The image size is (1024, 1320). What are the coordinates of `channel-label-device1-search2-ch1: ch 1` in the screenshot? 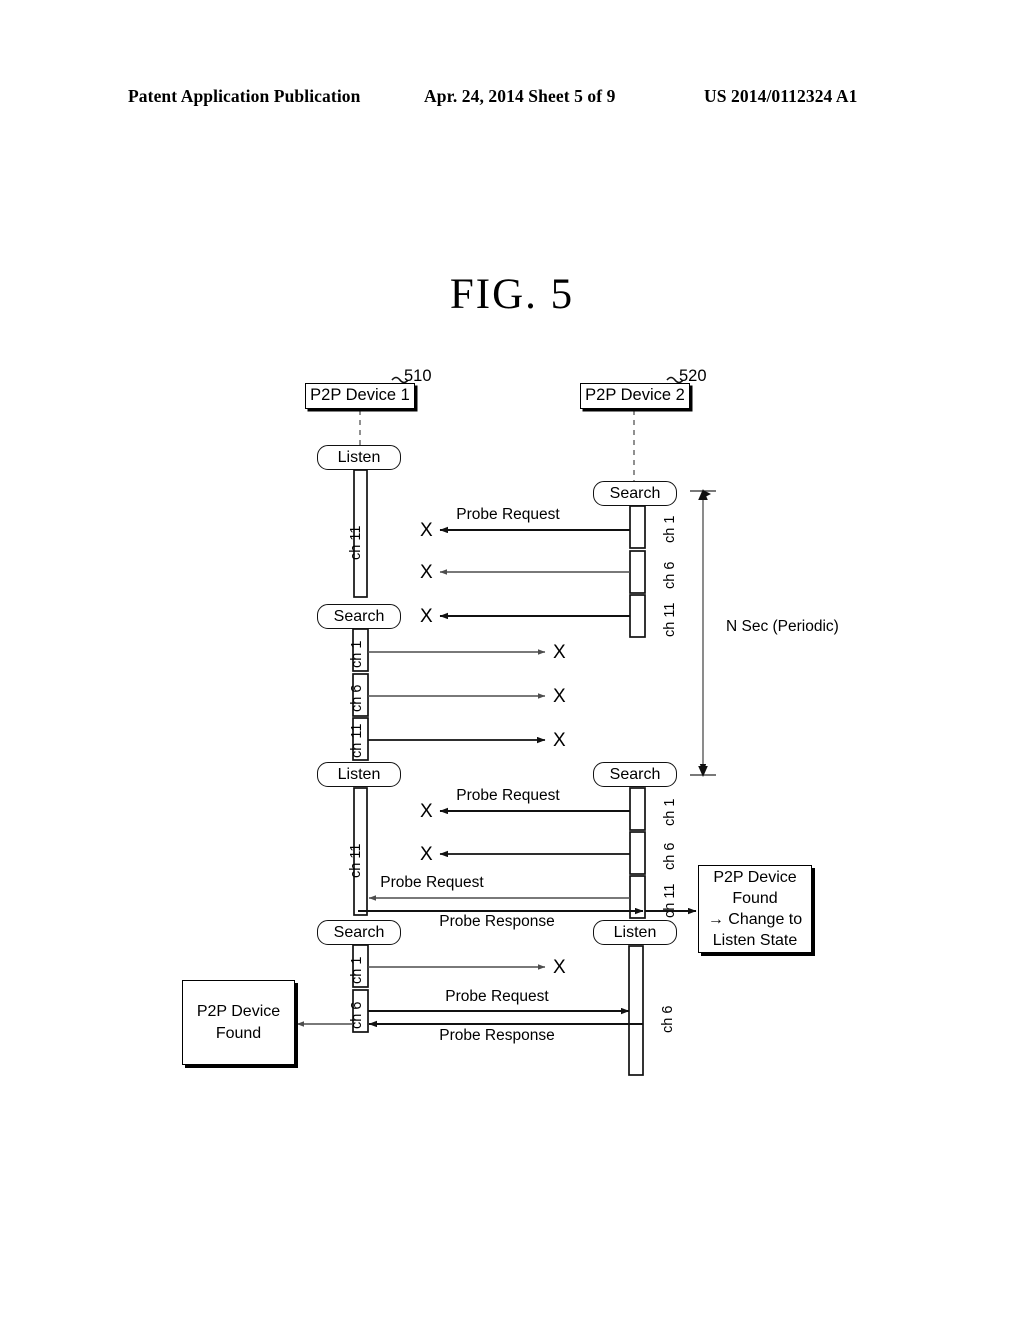 It's located at (357, 970).